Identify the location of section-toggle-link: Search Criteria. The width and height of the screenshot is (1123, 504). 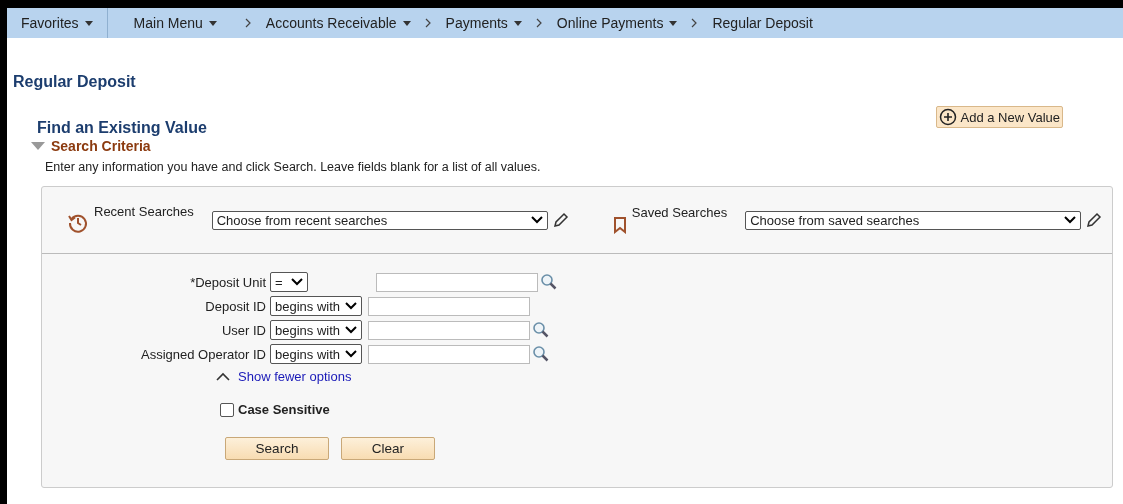
(101, 146).